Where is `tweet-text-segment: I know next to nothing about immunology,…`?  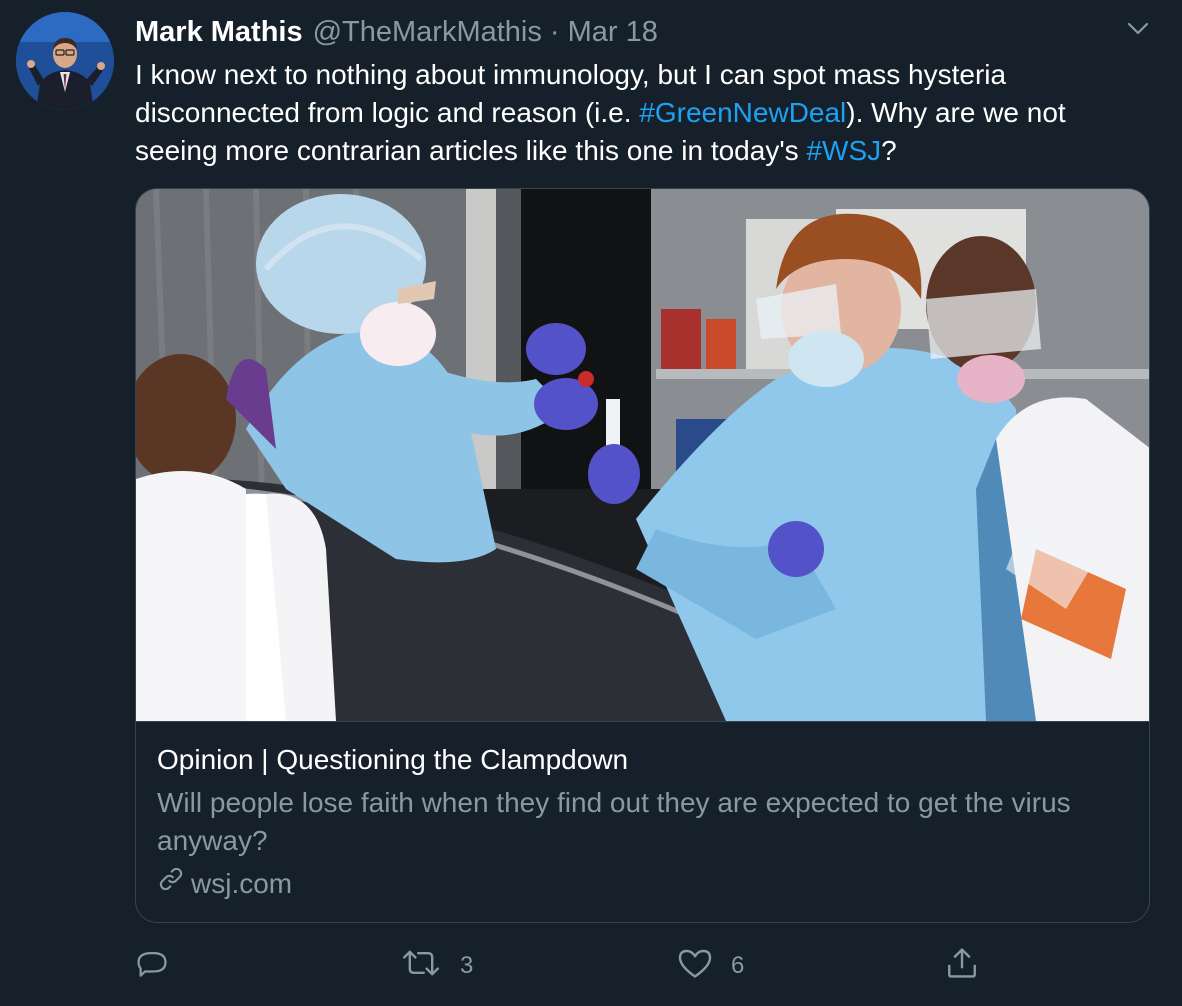
tweet-text-segment: I know next to nothing about immunology,… is located at coordinates (571, 74).